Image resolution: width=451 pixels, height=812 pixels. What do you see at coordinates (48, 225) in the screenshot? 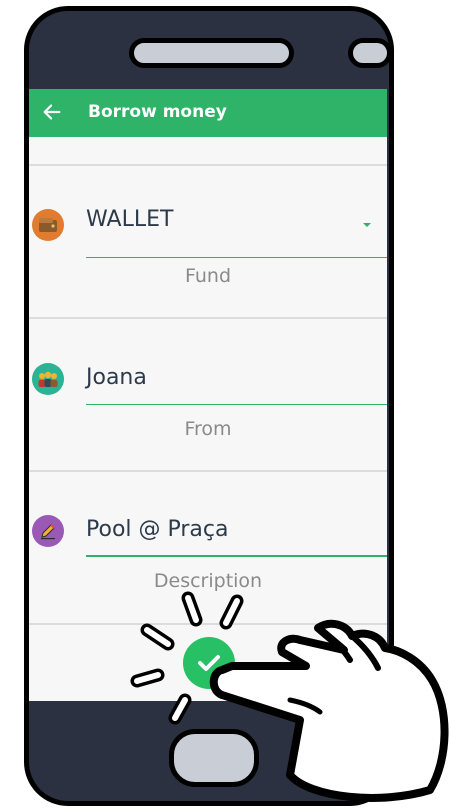
I see `wallet-icon` at bounding box center [48, 225].